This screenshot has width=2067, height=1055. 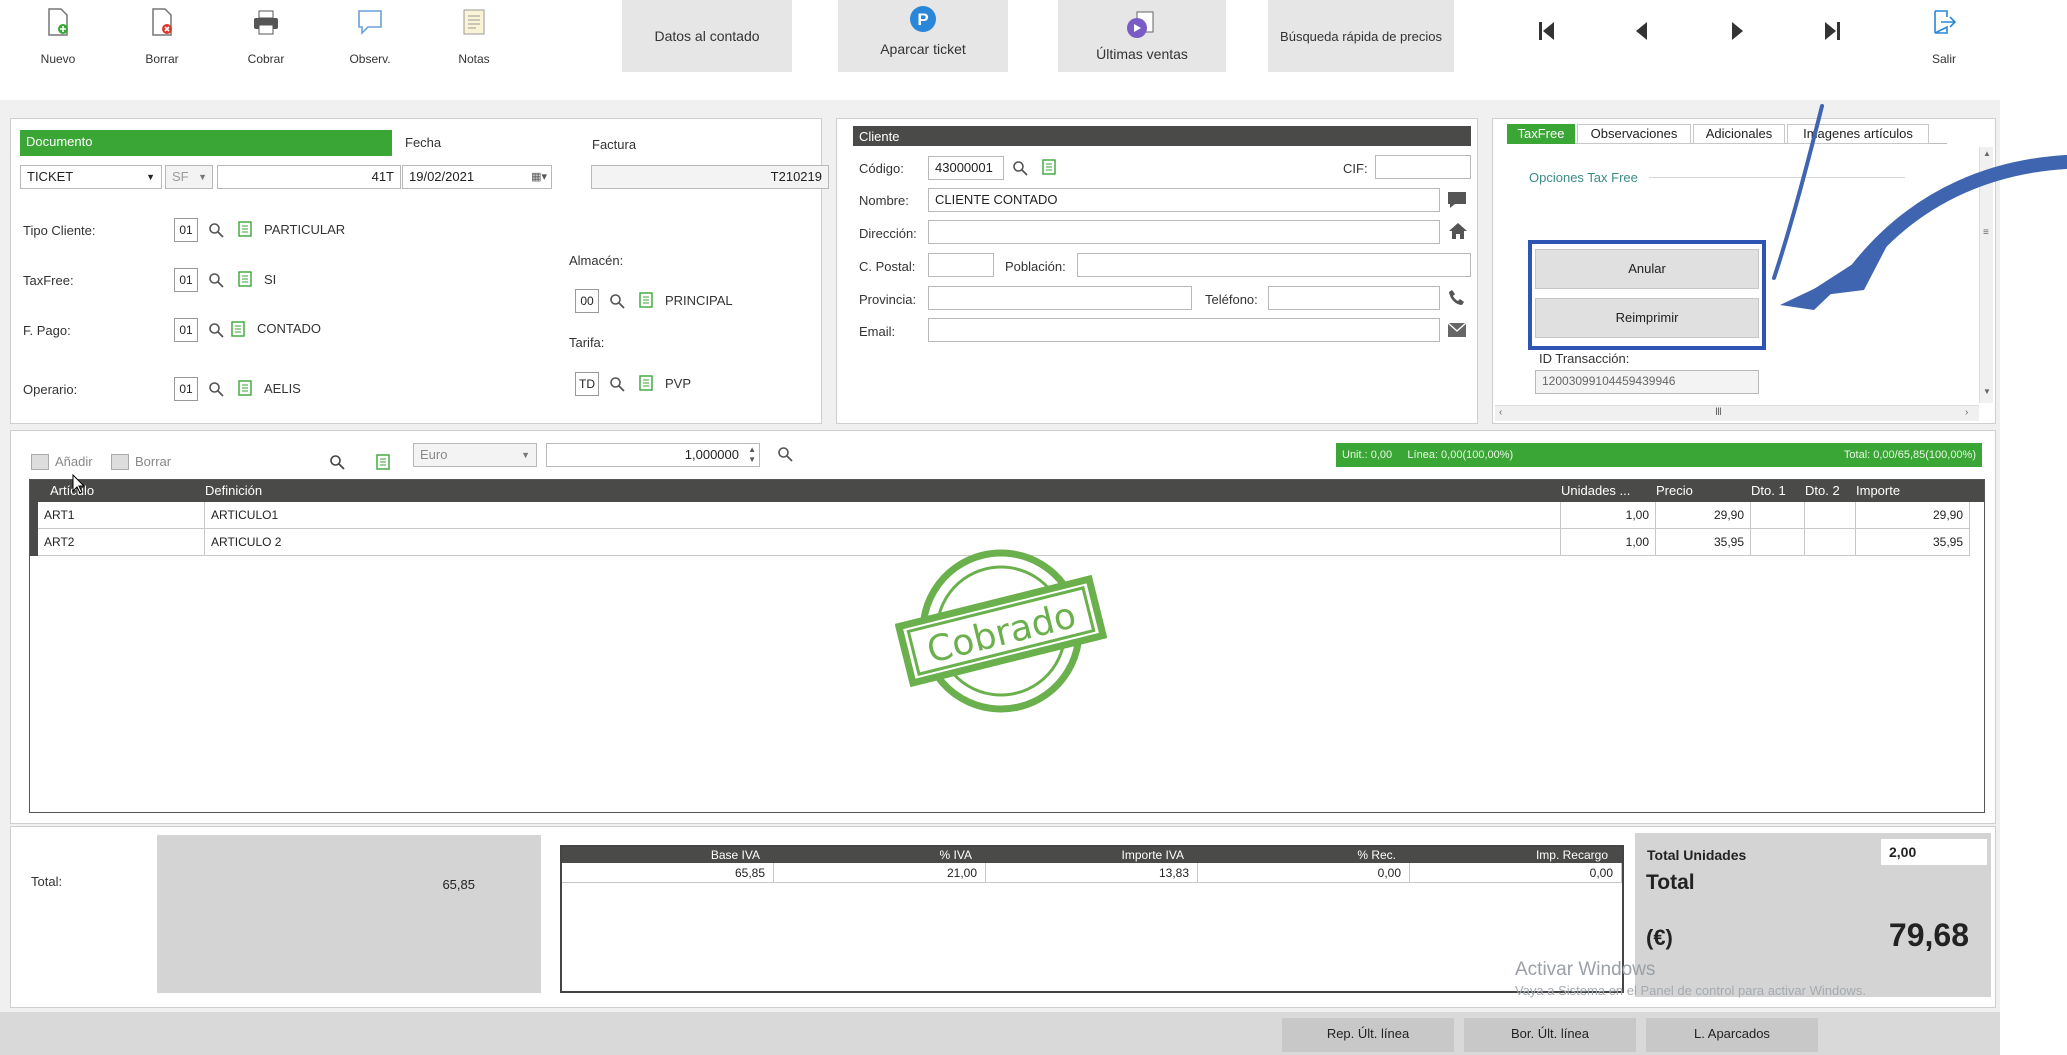 I want to click on busqueda-rapida-button: Búsqueda rápida de precios, so click(x=1361, y=36).